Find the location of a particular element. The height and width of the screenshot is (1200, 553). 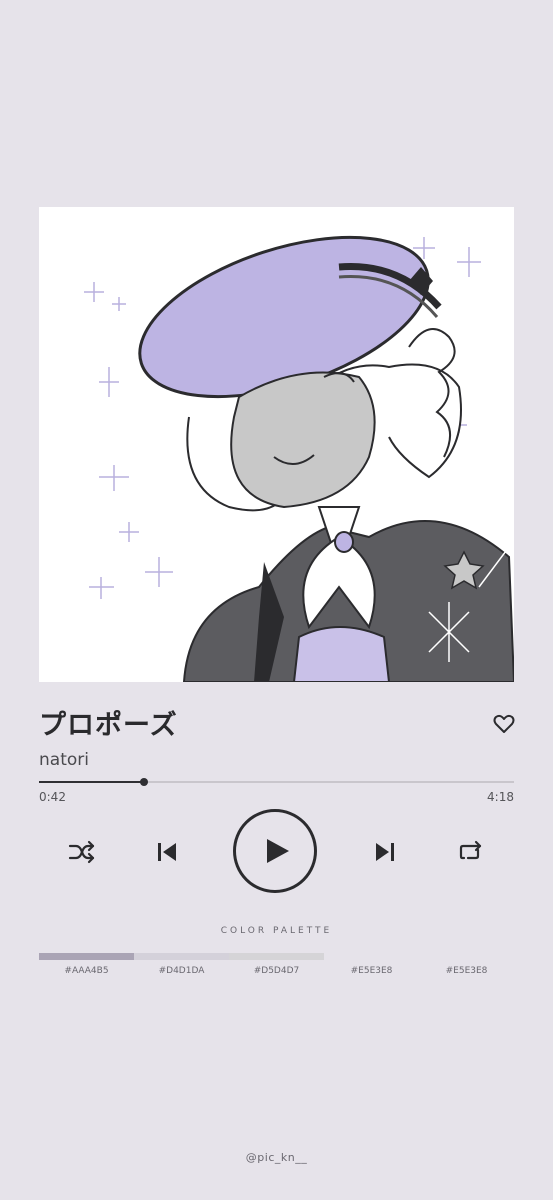

skip-previous-icon is located at coordinates (167, 852).